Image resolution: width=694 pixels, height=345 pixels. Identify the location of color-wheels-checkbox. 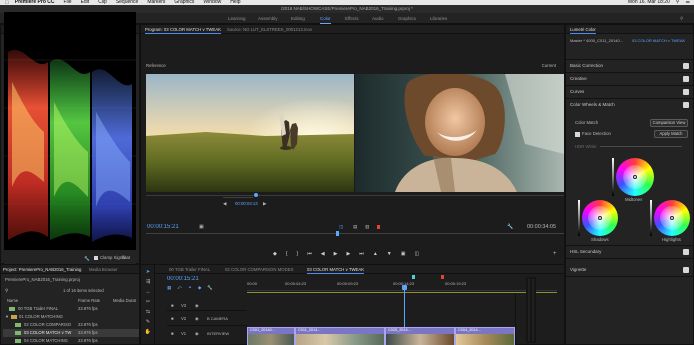
(686, 105).